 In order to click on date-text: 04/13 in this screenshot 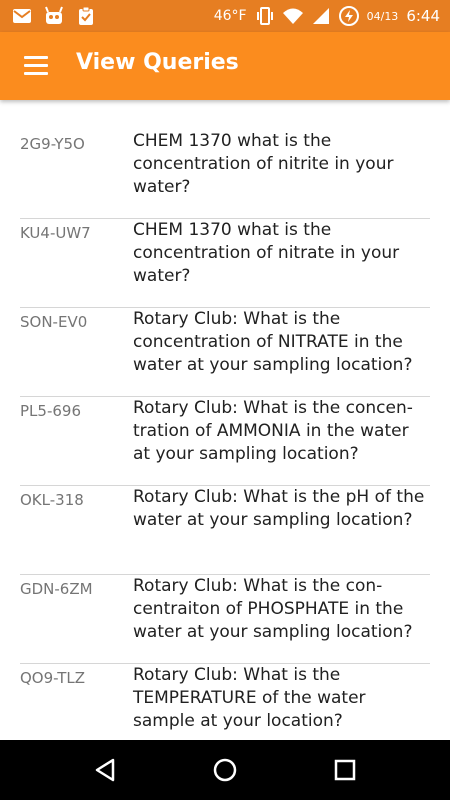, I will do `click(382, 16)`.